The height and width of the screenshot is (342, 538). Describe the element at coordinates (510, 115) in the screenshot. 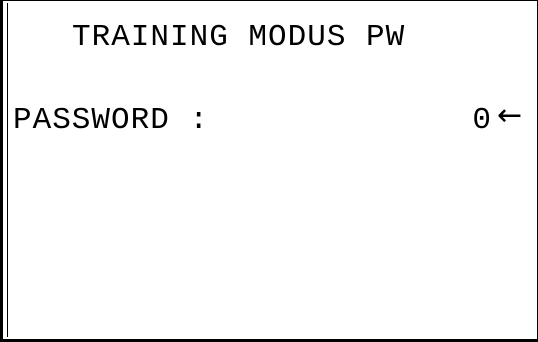

I see `left-arrow-icon: ←` at that location.